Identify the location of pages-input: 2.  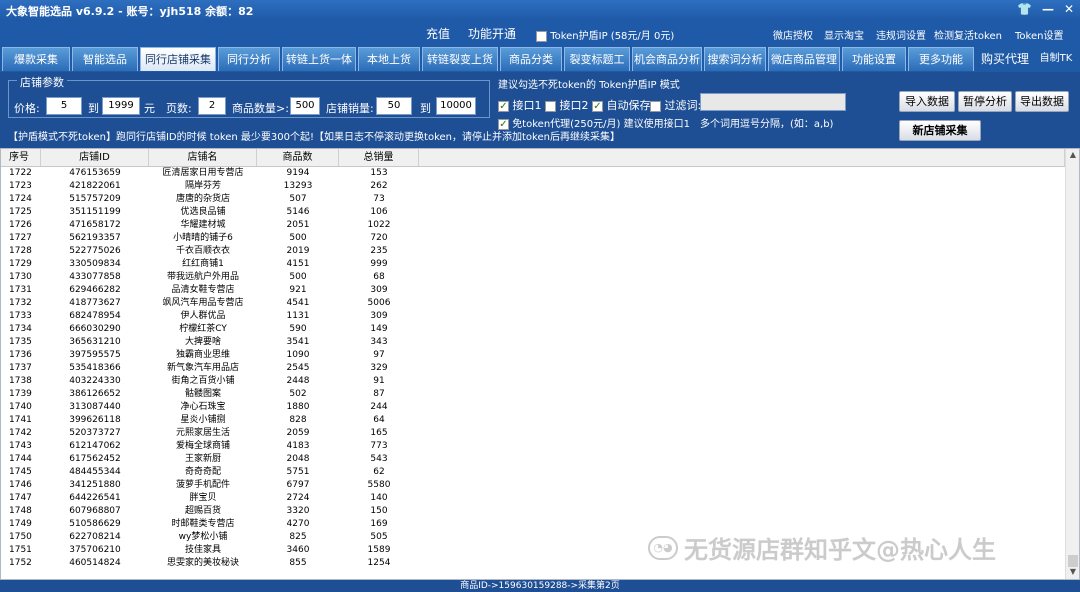
(212, 106).